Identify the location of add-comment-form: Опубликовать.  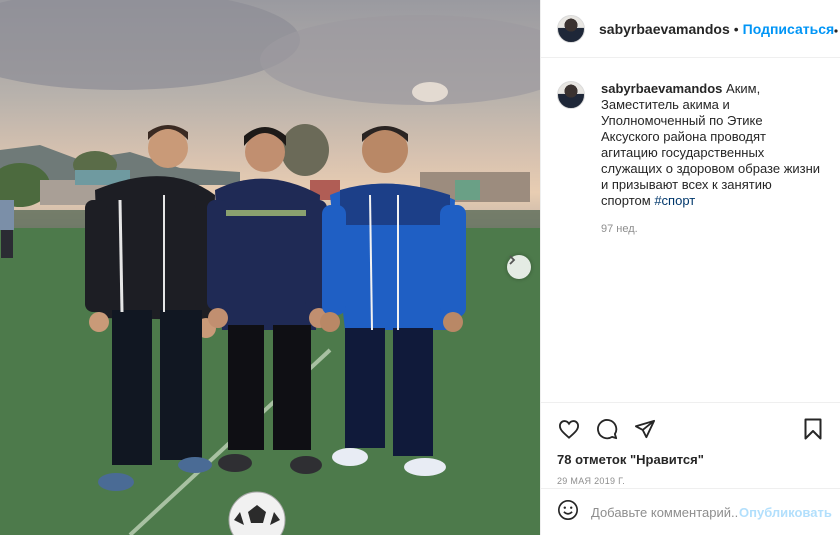
(690, 511).